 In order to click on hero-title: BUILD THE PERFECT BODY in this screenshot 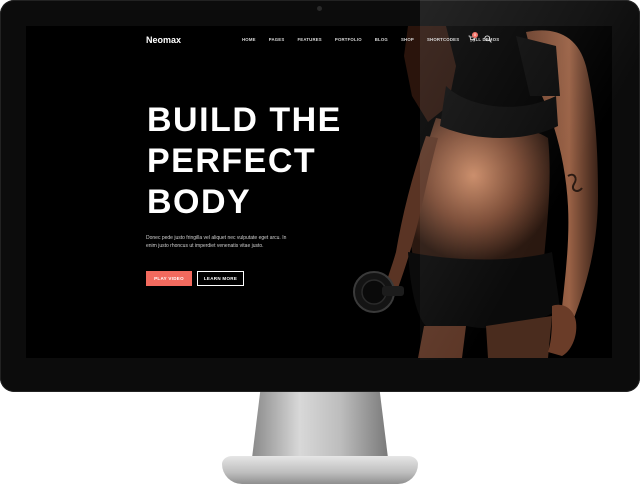, I will do `click(244, 161)`.